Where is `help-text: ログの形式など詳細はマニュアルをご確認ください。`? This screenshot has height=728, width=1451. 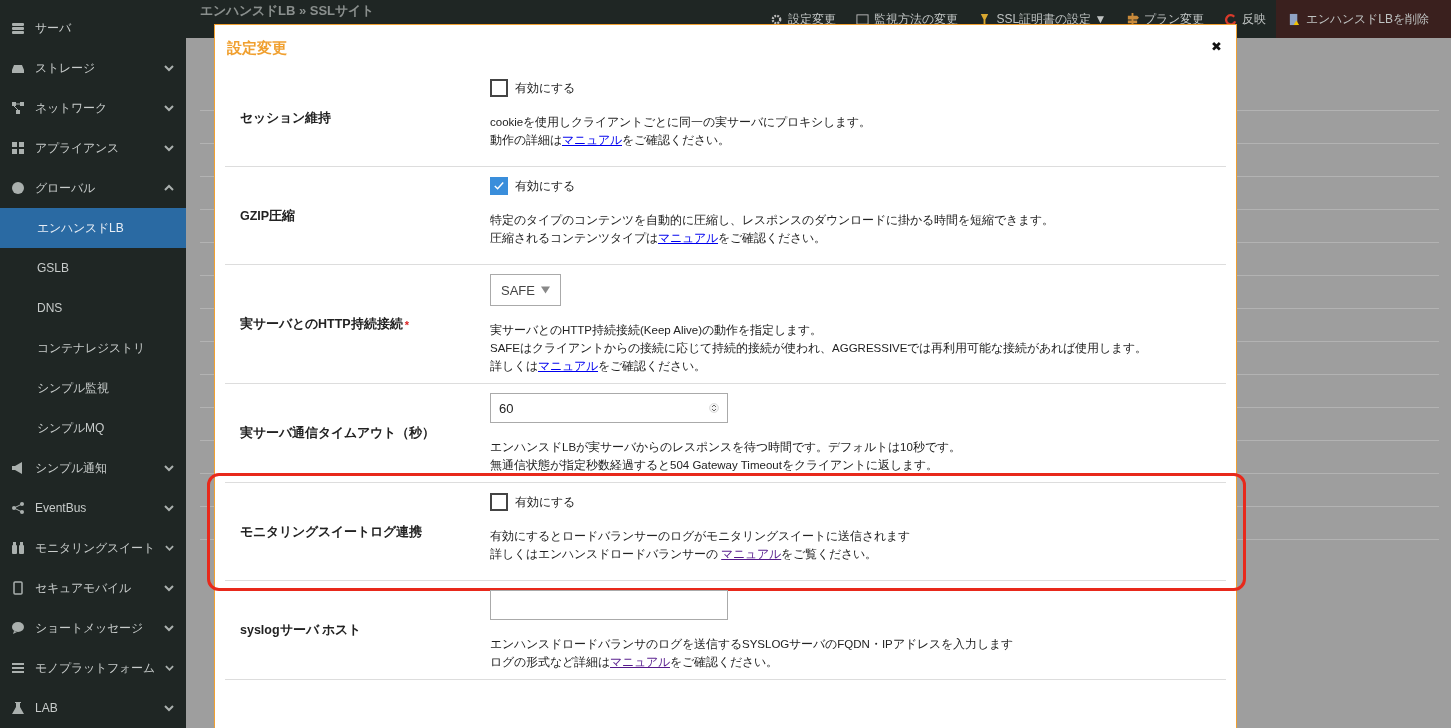 help-text: ログの形式など詳細はマニュアルをご確認ください。 is located at coordinates (634, 663).